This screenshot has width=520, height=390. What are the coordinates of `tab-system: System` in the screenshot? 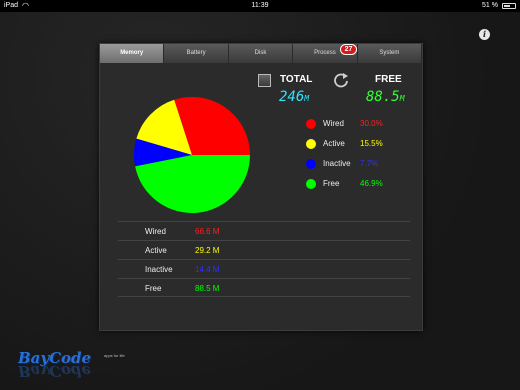 It's located at (390, 53).